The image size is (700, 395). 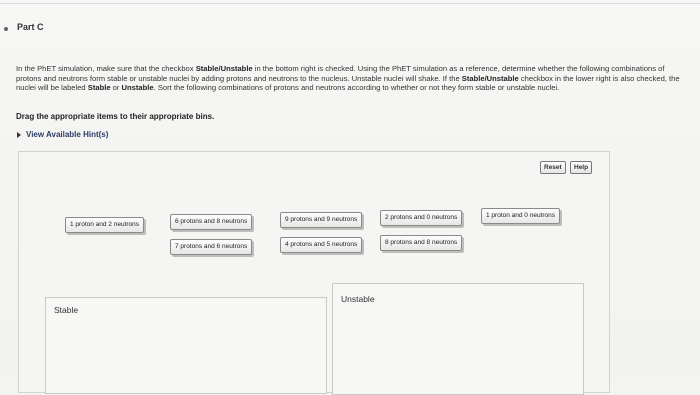 I want to click on instr-seg: Unstable, so click(x=137, y=88).